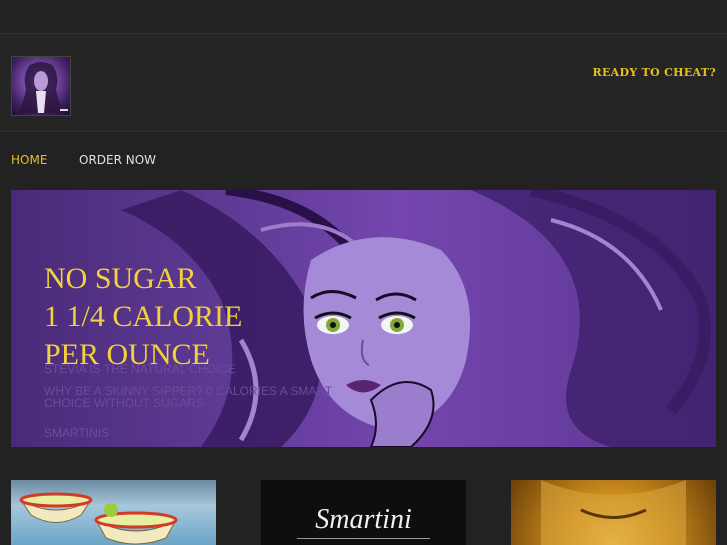  I want to click on hero-headline-line: 1 1/4 CALORIE, so click(143, 316).